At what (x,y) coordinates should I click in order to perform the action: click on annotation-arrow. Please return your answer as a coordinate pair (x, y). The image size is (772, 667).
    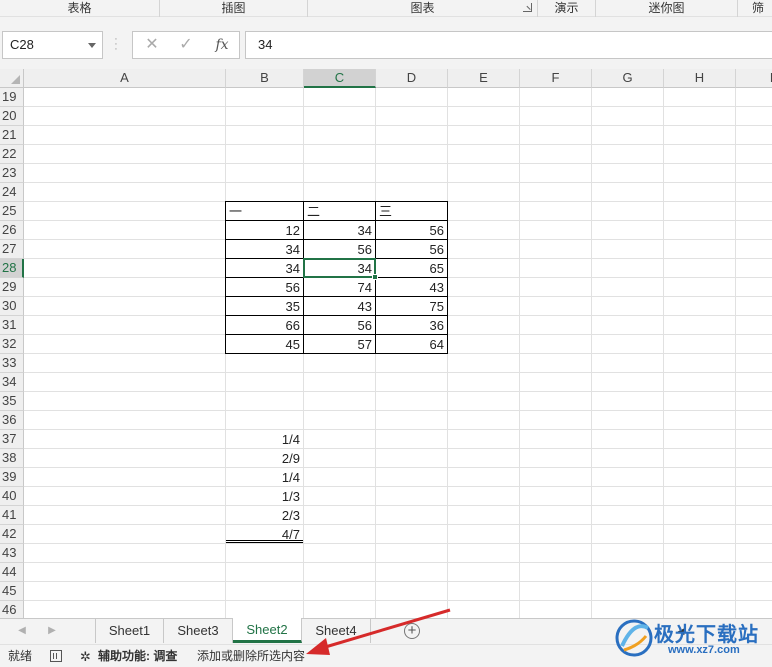
    Looking at the image, I should click on (378, 631).